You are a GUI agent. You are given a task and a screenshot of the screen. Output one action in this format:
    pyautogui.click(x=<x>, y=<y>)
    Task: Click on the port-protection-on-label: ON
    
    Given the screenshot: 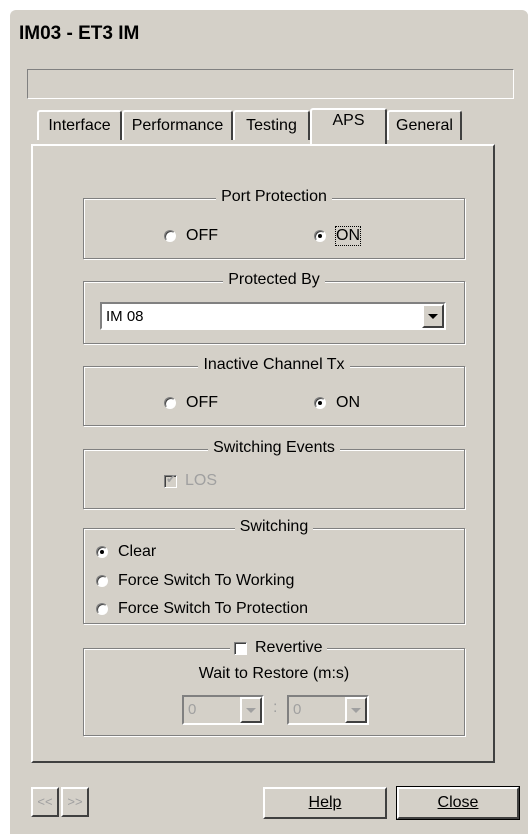 What is the action you would take?
    pyautogui.click(x=348, y=236)
    